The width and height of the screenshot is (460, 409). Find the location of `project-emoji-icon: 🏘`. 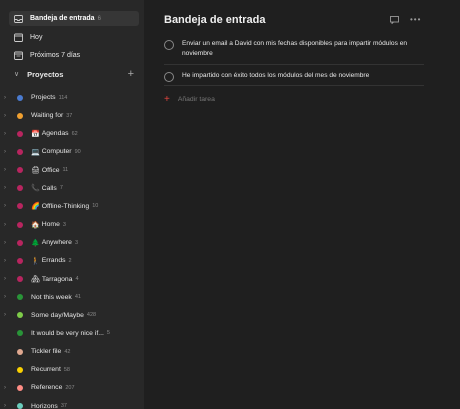

project-emoji-icon: 🏘 is located at coordinates (35, 279).